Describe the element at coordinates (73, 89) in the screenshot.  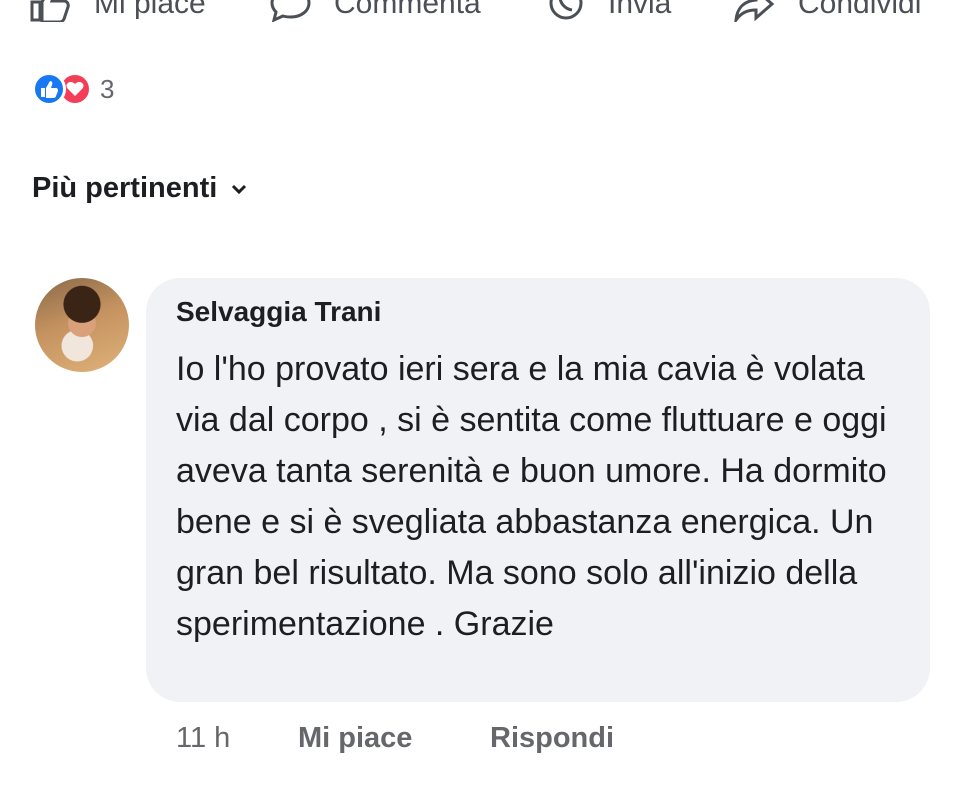
I see `reactions-summary: 3` at that location.